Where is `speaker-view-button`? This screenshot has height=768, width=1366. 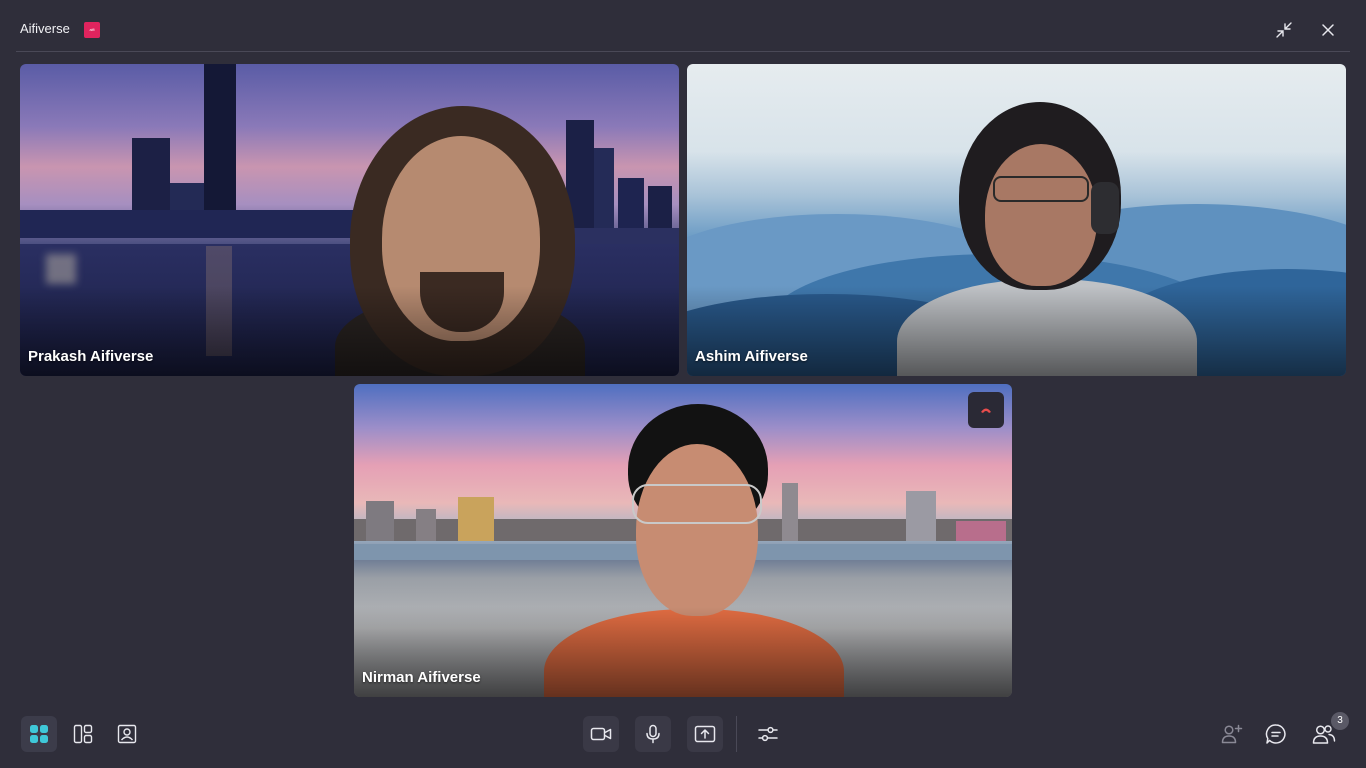
speaker-view-button is located at coordinates (127, 734).